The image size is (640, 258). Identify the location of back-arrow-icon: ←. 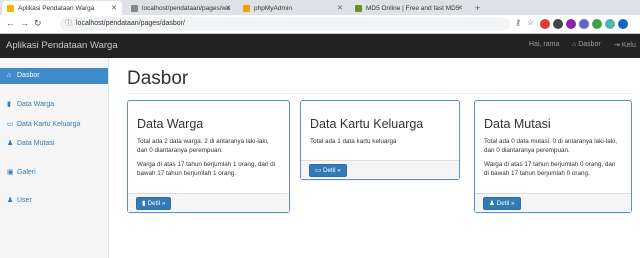
(10, 23).